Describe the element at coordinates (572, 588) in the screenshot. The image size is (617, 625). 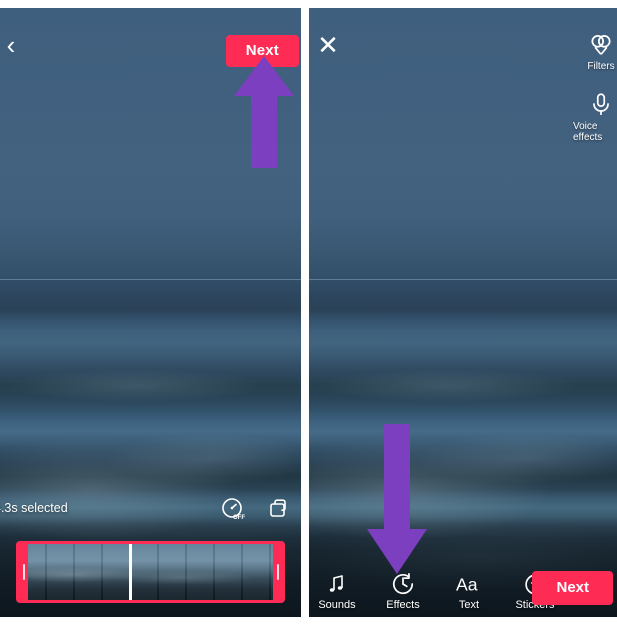
I see `next-button-bottom: Next` at that location.